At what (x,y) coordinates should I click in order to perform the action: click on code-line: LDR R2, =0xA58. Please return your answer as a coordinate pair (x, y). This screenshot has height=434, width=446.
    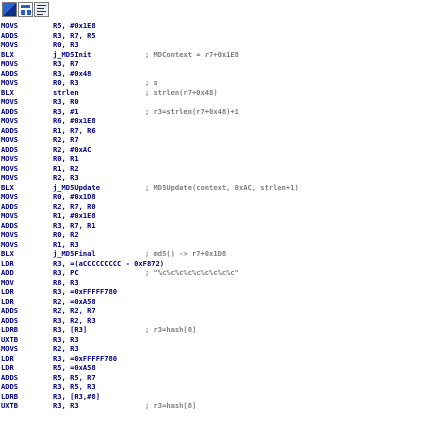
    Looking at the image, I should click on (223, 302).